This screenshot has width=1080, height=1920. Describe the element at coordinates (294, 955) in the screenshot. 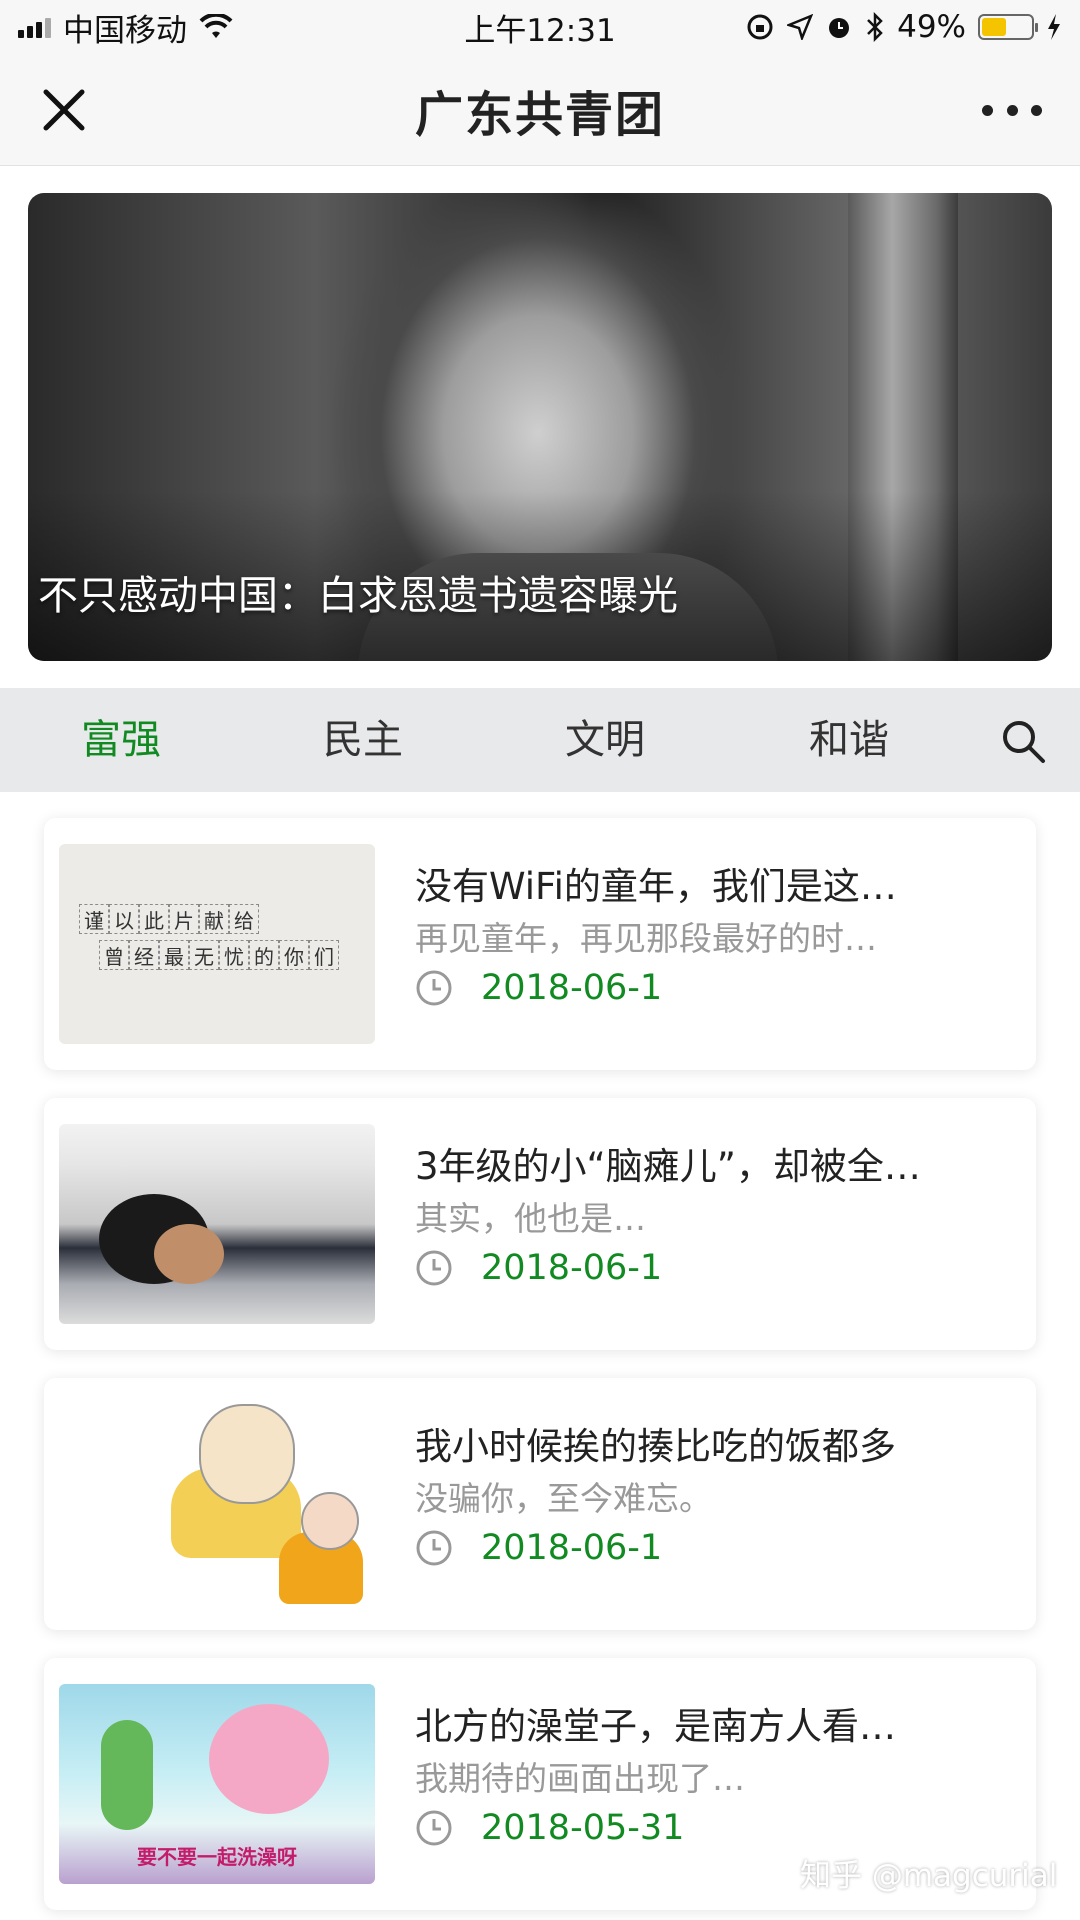

I see `thumbnail-char: 你` at that location.